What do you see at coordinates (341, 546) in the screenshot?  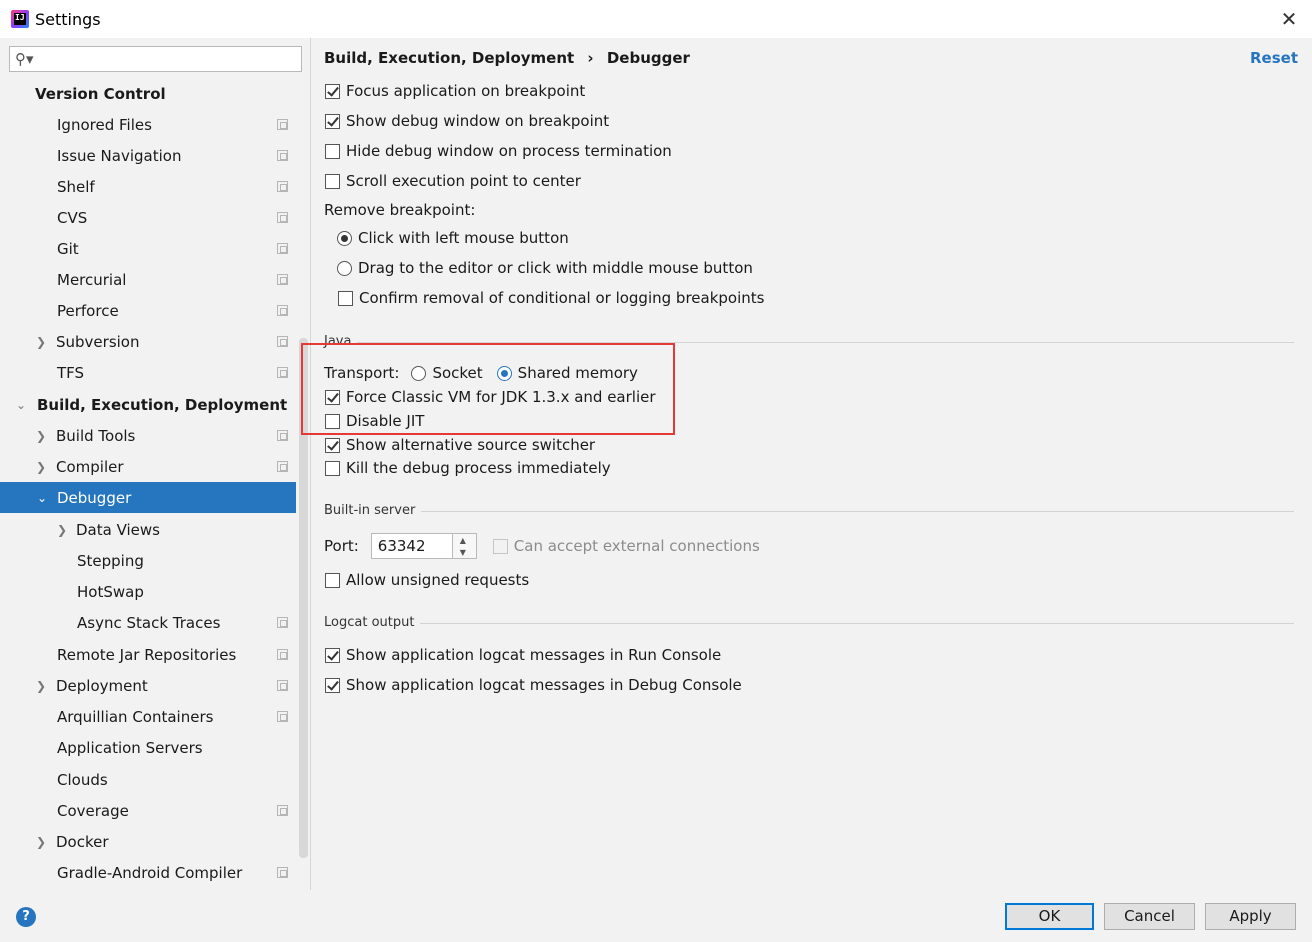 I see `port-label: Port:` at bounding box center [341, 546].